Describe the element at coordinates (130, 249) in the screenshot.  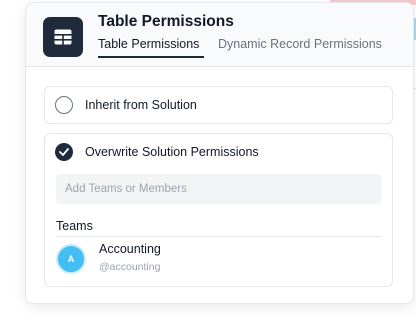
I see `member-name: Accounting` at that location.